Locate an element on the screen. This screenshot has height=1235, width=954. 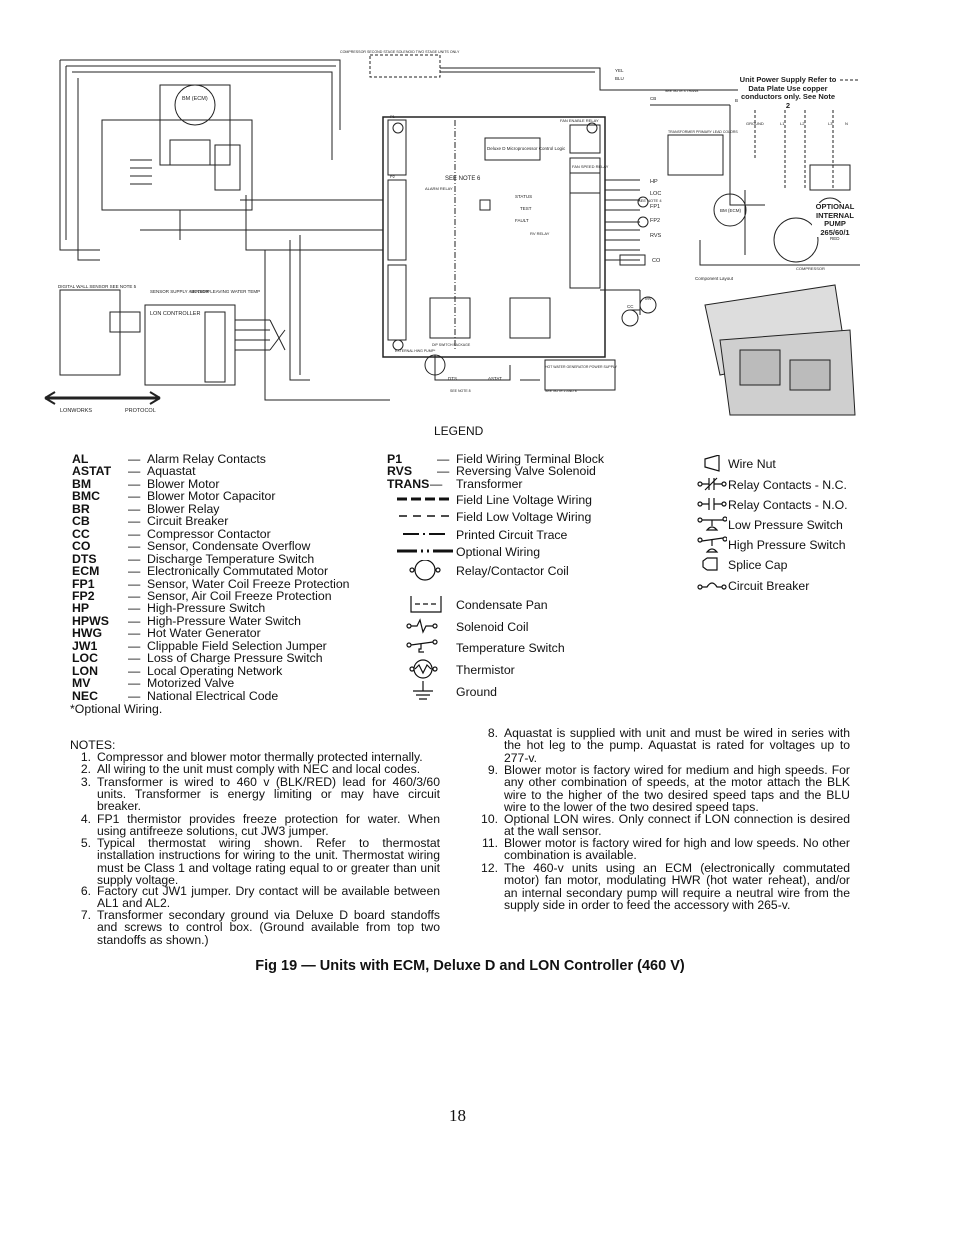
diagram-label: CB is located at coordinates (653, 98).